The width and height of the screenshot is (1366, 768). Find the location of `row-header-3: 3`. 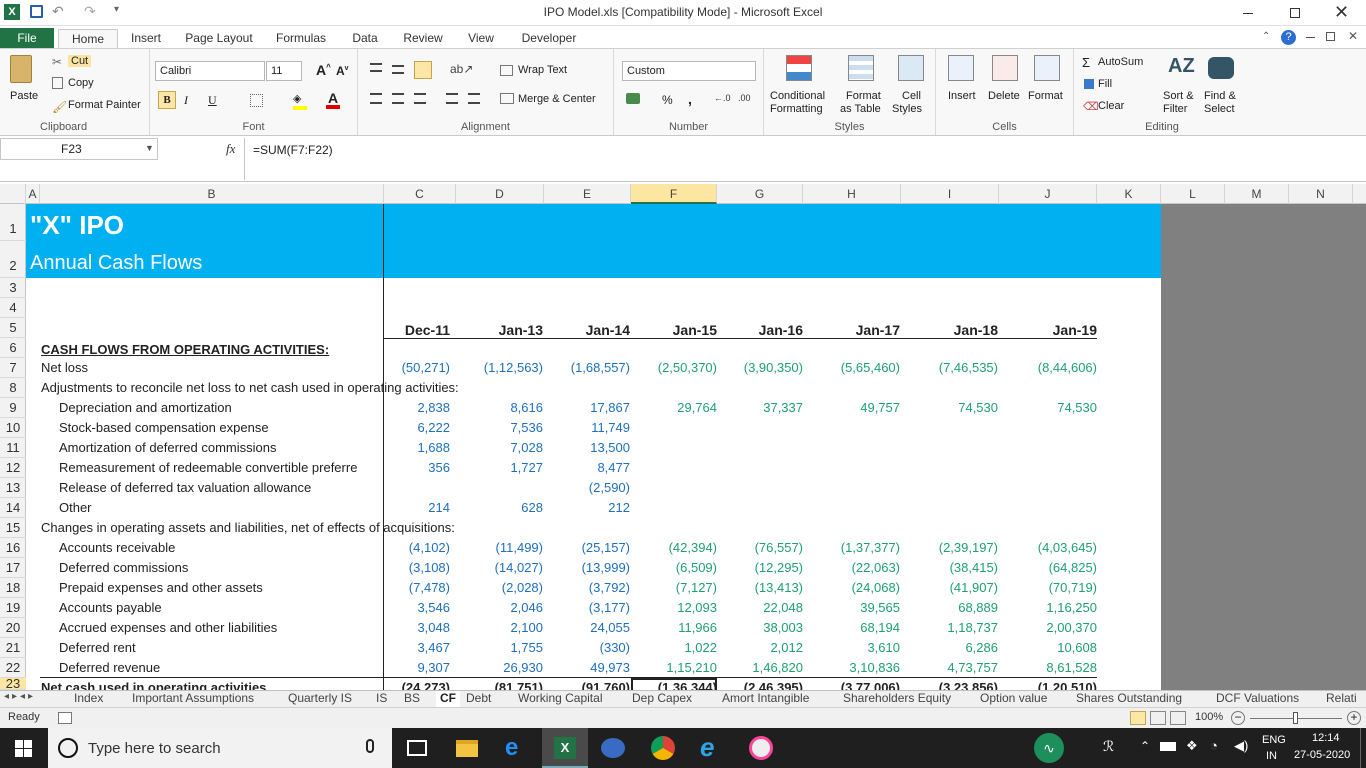

row-header-3: 3 is located at coordinates (13, 288).